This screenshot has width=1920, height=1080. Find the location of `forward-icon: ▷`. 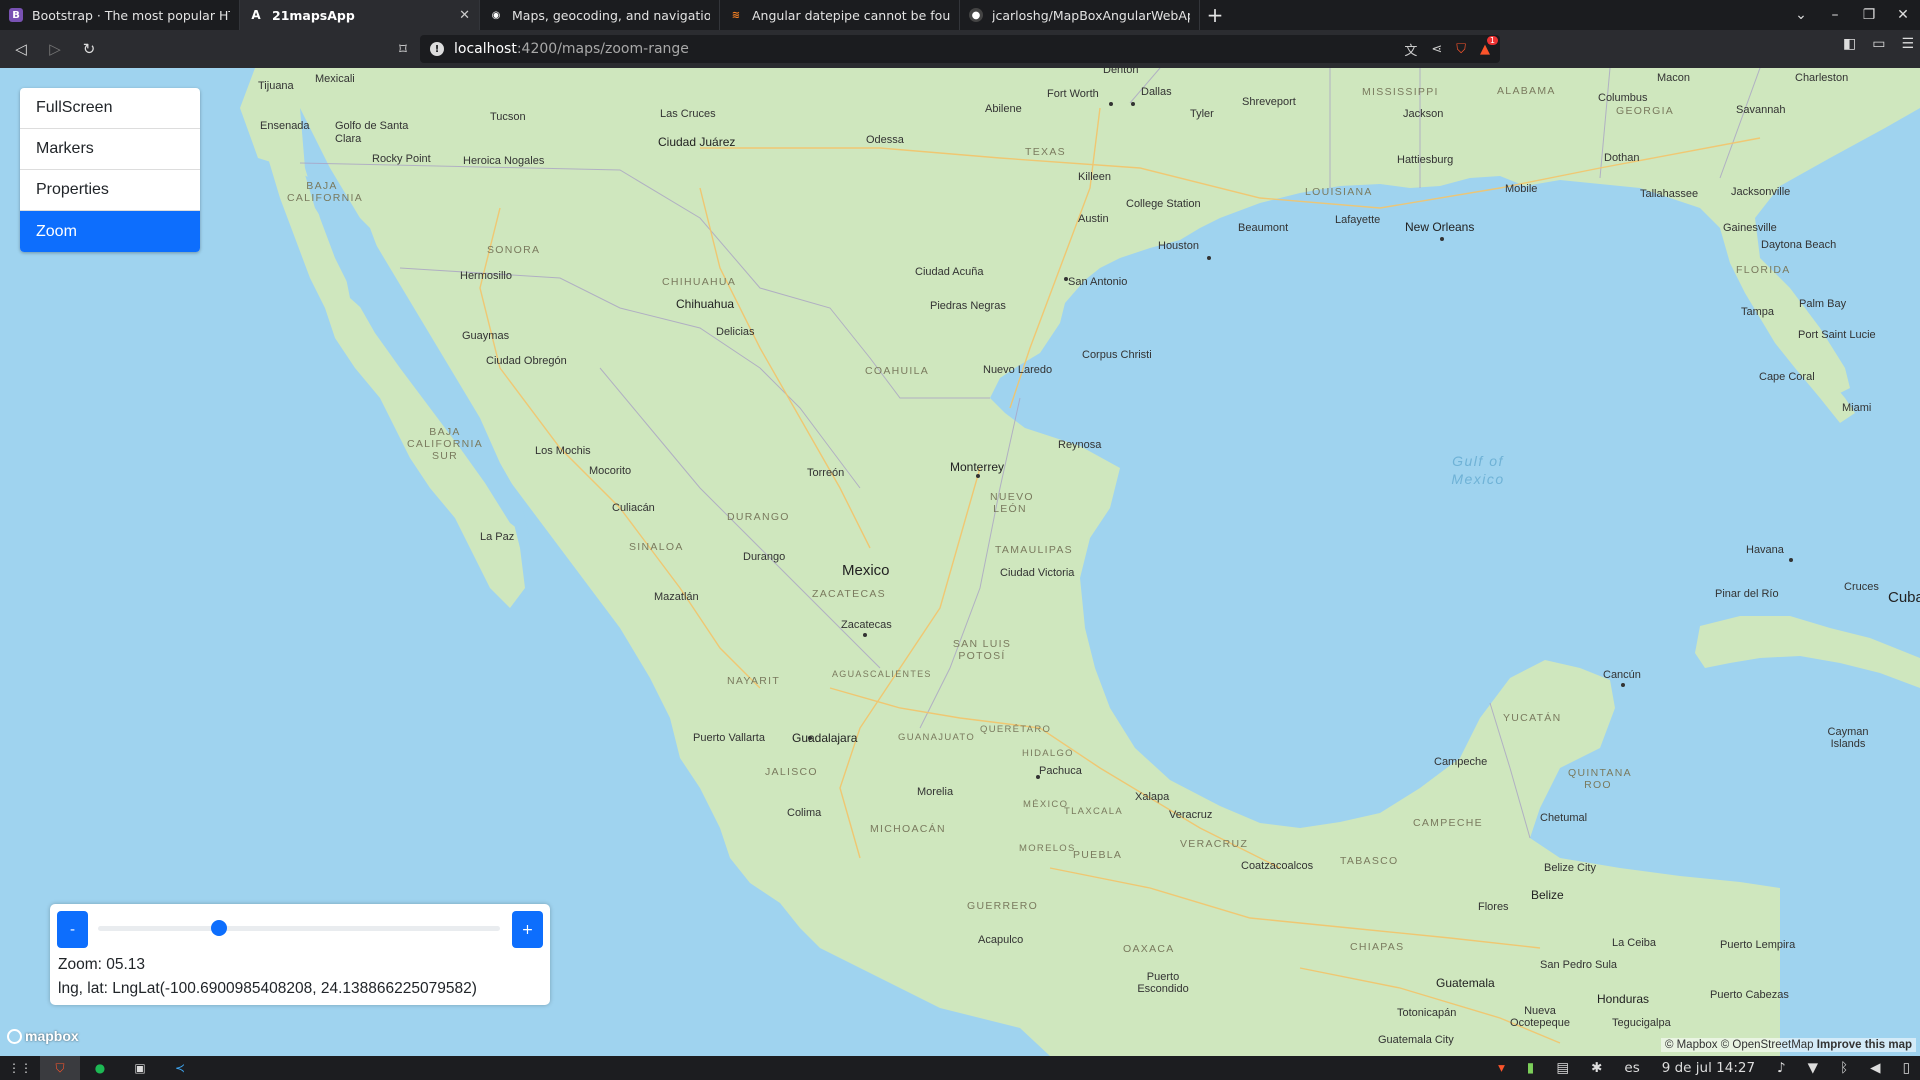

forward-icon: ▷ is located at coordinates (55, 49).